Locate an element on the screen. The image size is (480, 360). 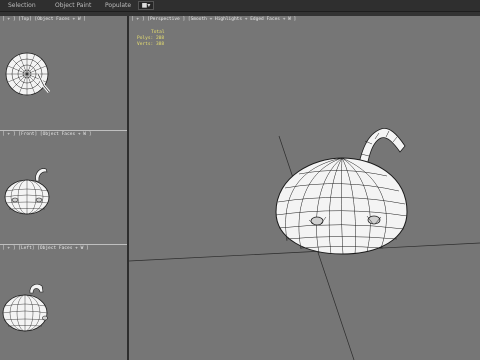
viewport-left: [ + ] [Left] [Object Faces + W ] is located at coordinates (63, 302).